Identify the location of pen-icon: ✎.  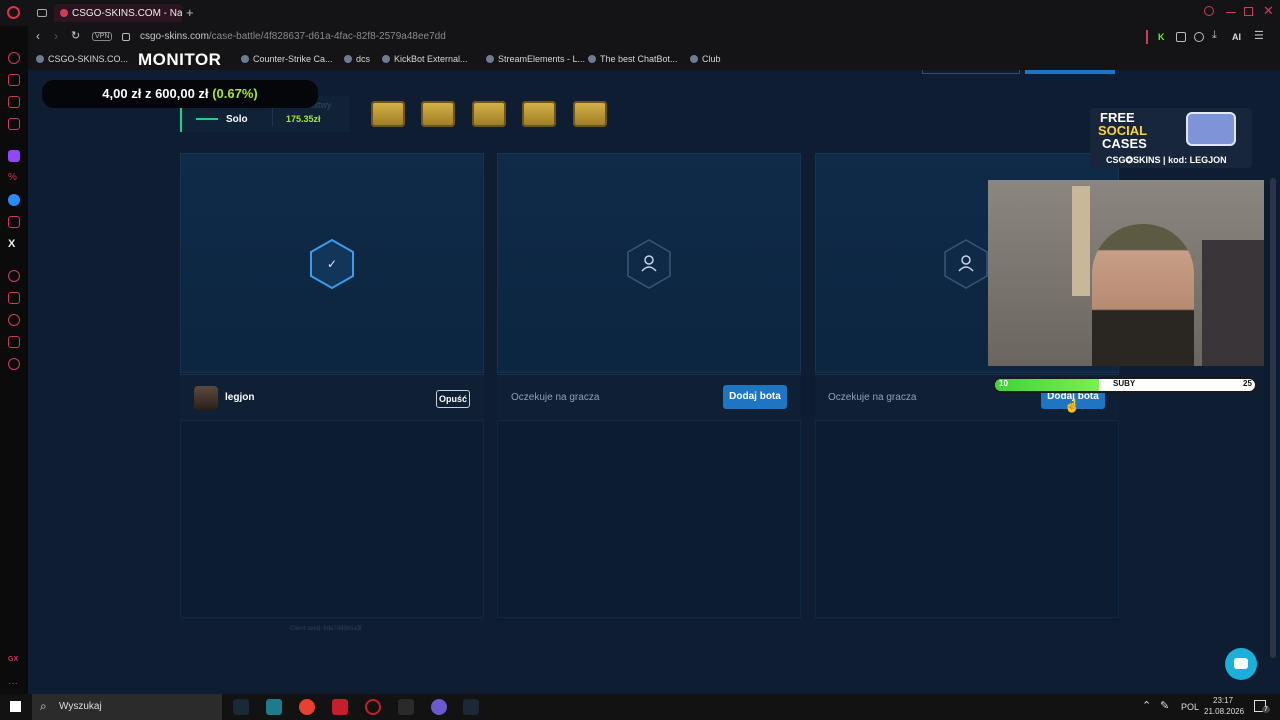
(1164, 705).